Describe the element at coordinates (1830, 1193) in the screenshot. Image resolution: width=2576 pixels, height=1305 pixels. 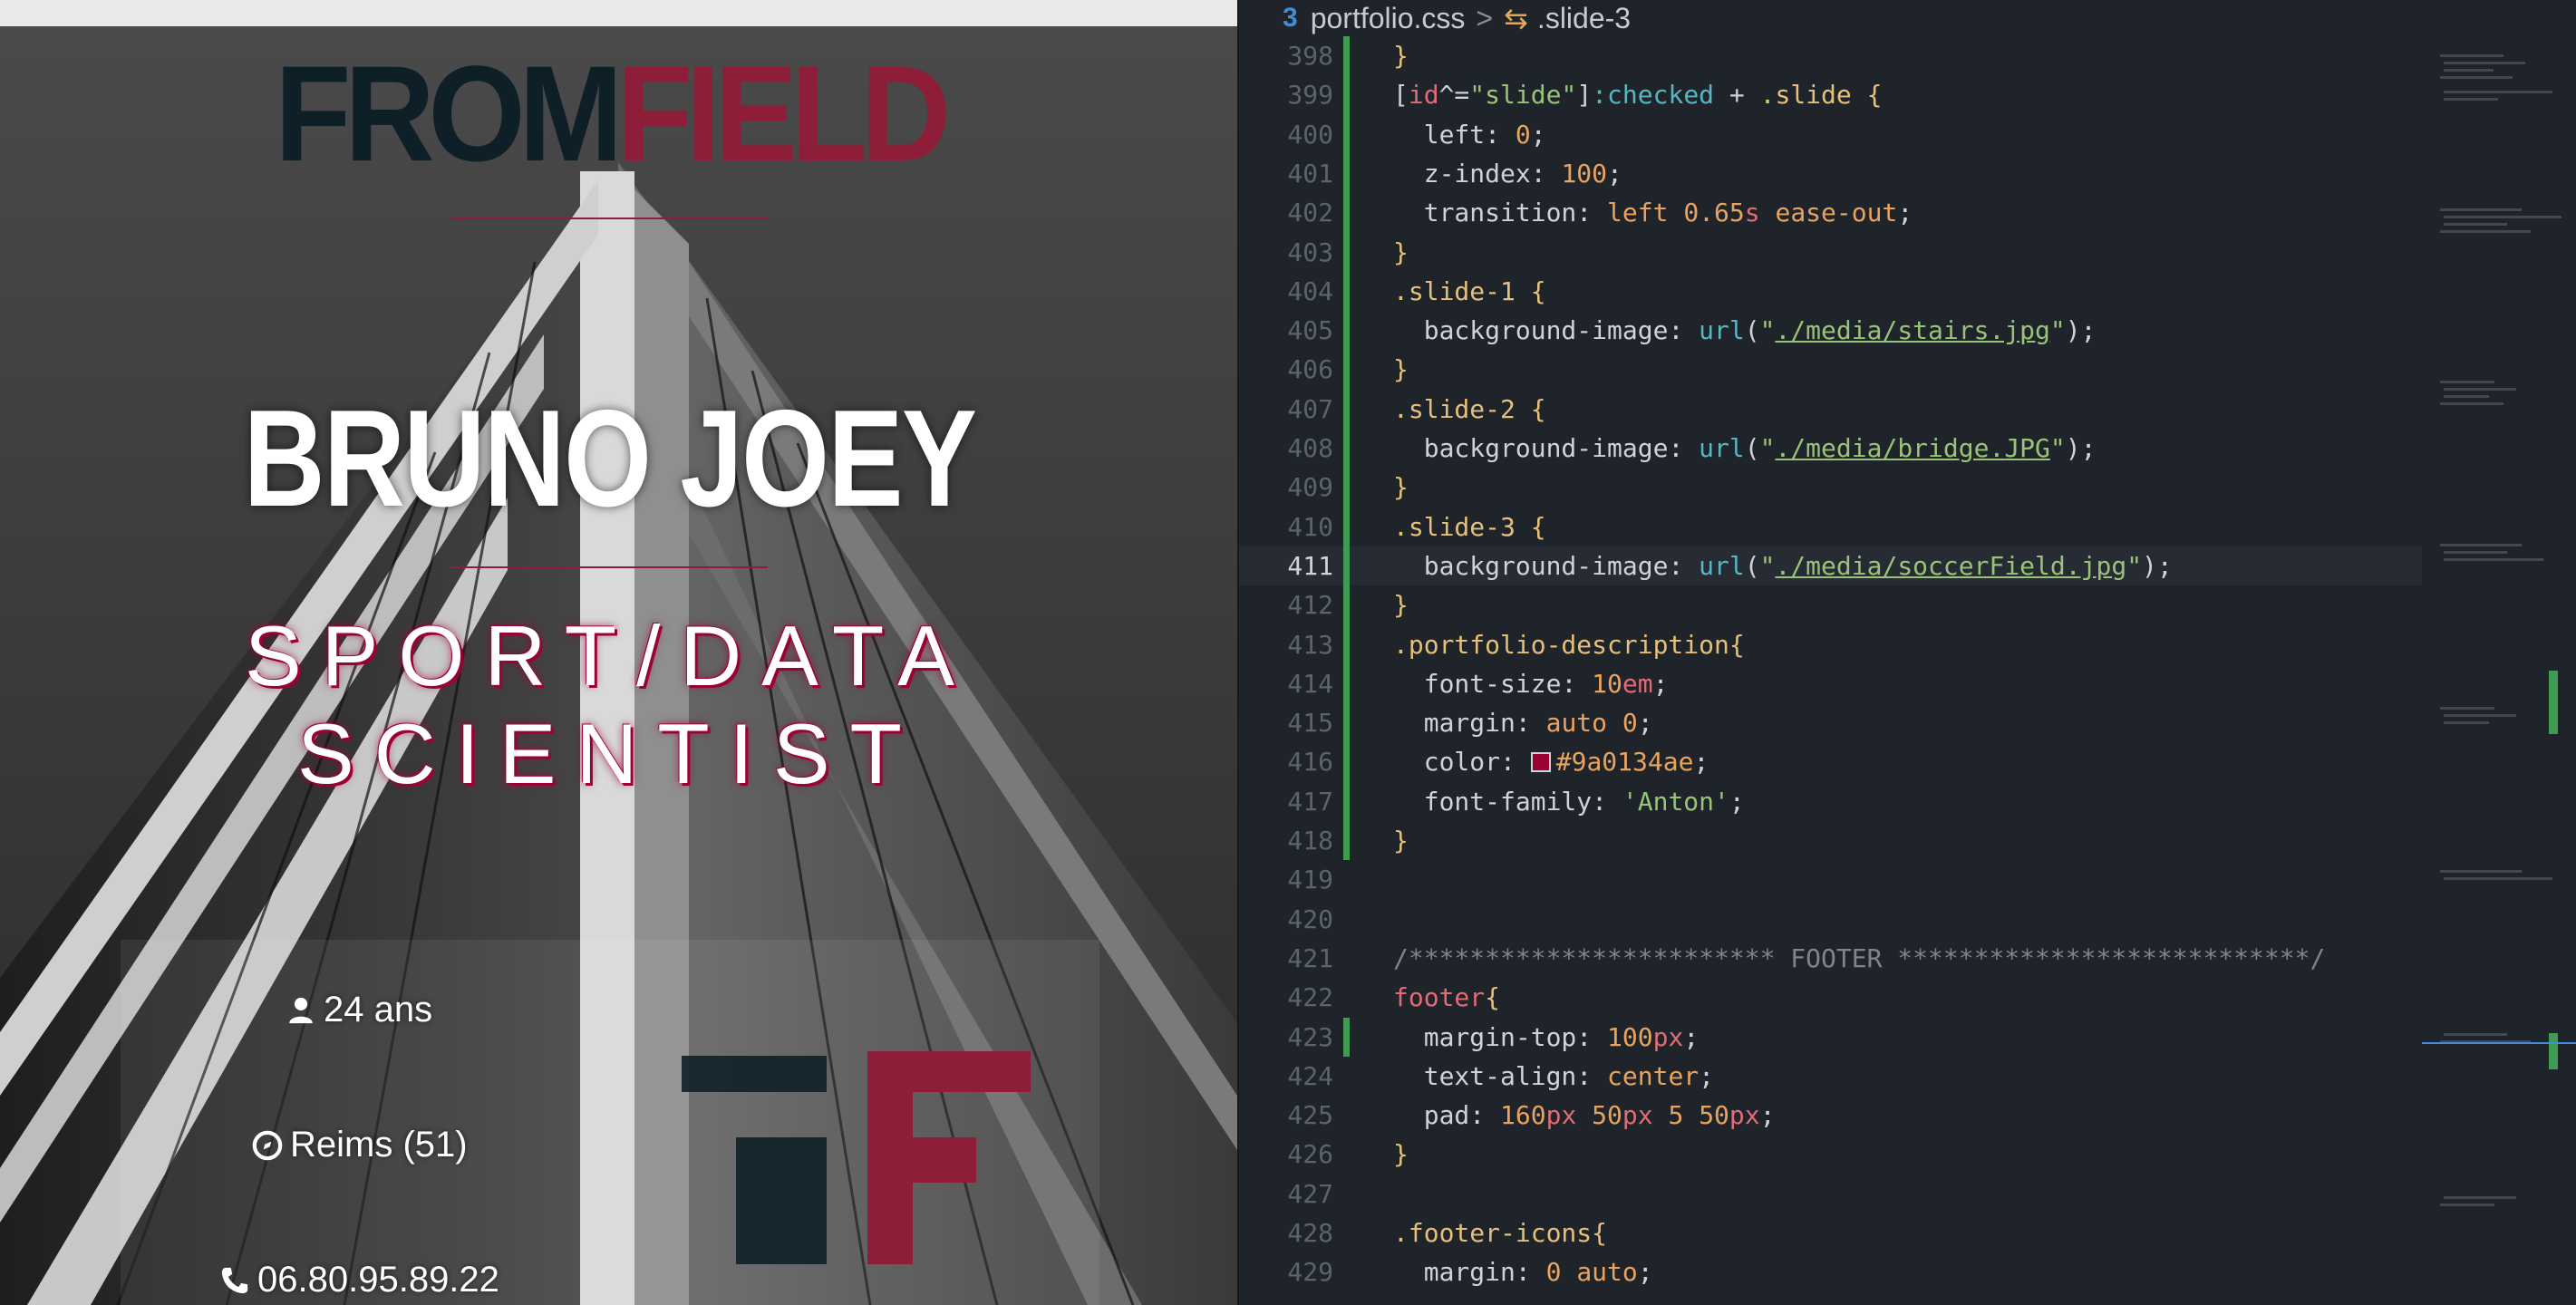
I see `code-line: 427` at that location.